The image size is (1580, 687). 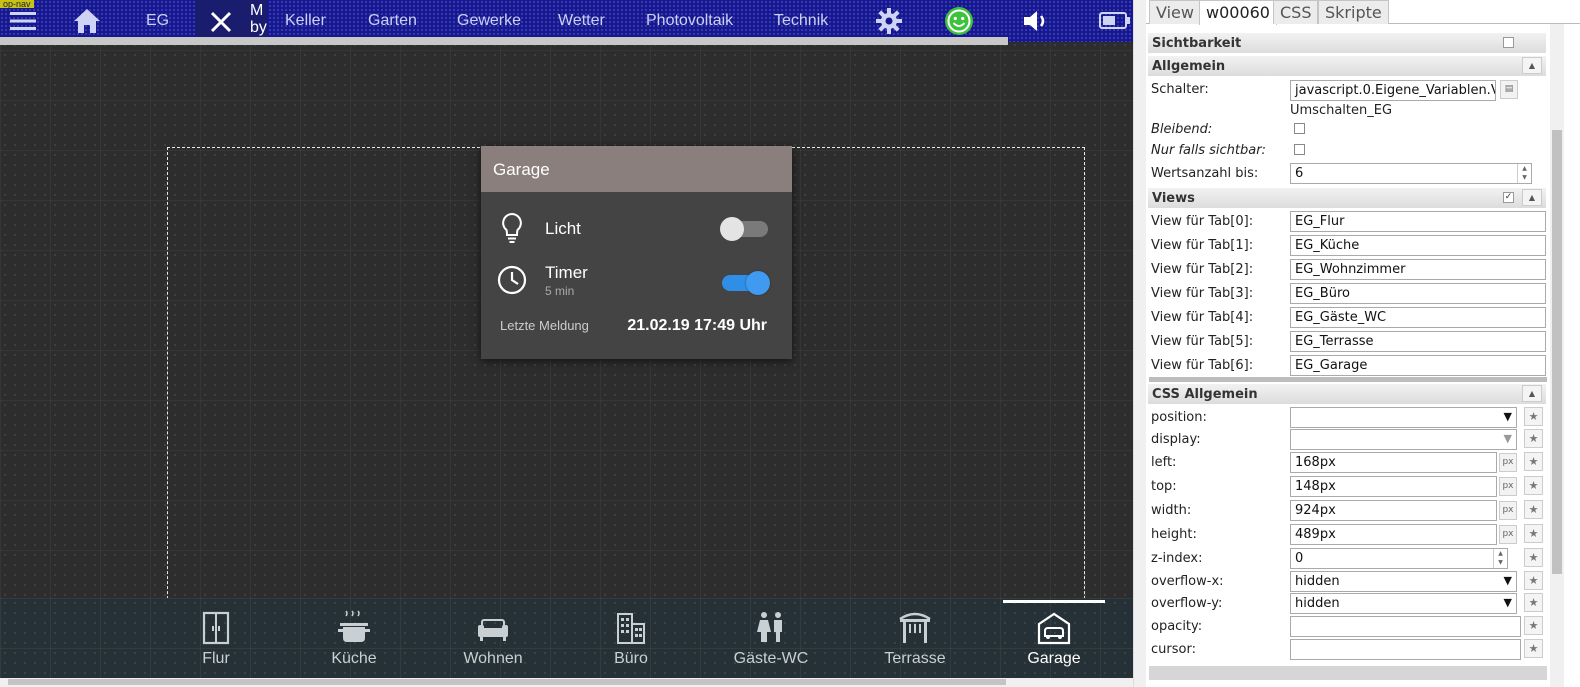 I want to click on canvas-horizontal-scrollbar, so click(x=566, y=682).